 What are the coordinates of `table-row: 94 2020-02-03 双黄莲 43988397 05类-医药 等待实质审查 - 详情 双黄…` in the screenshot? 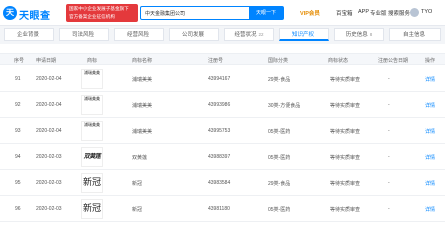 It's located at (222, 157).